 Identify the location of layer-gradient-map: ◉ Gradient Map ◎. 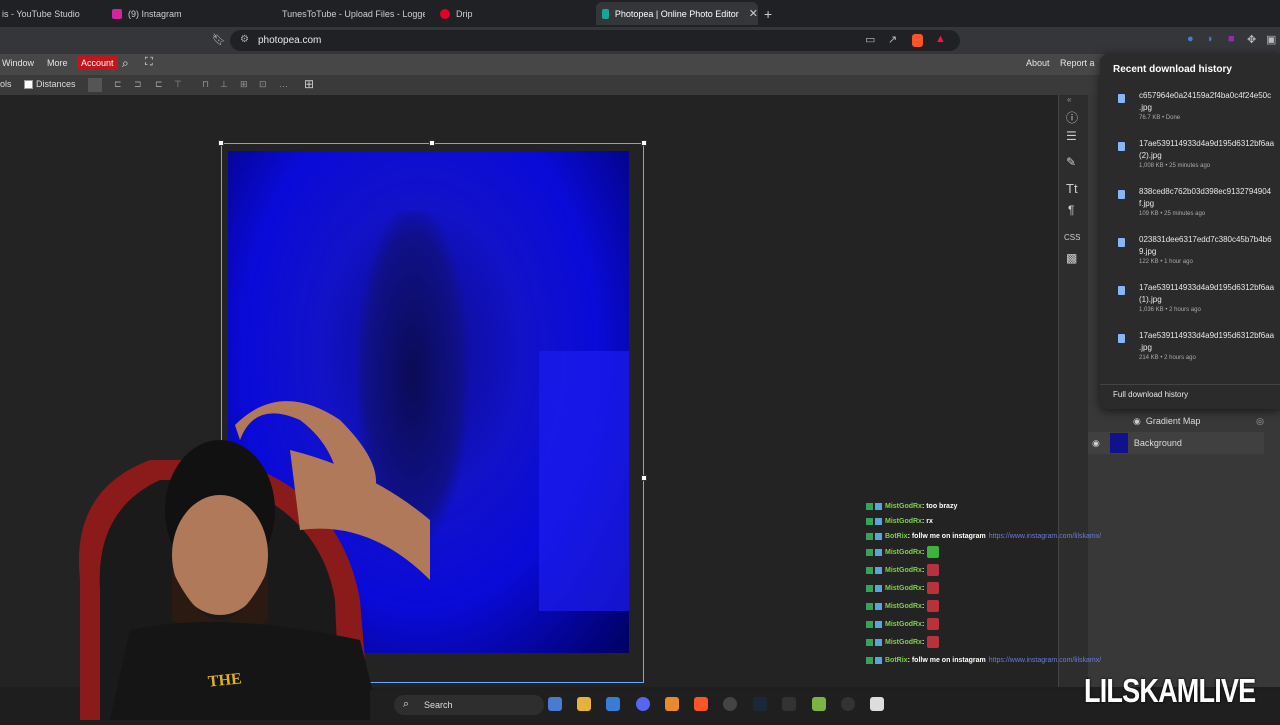
(1176, 421).